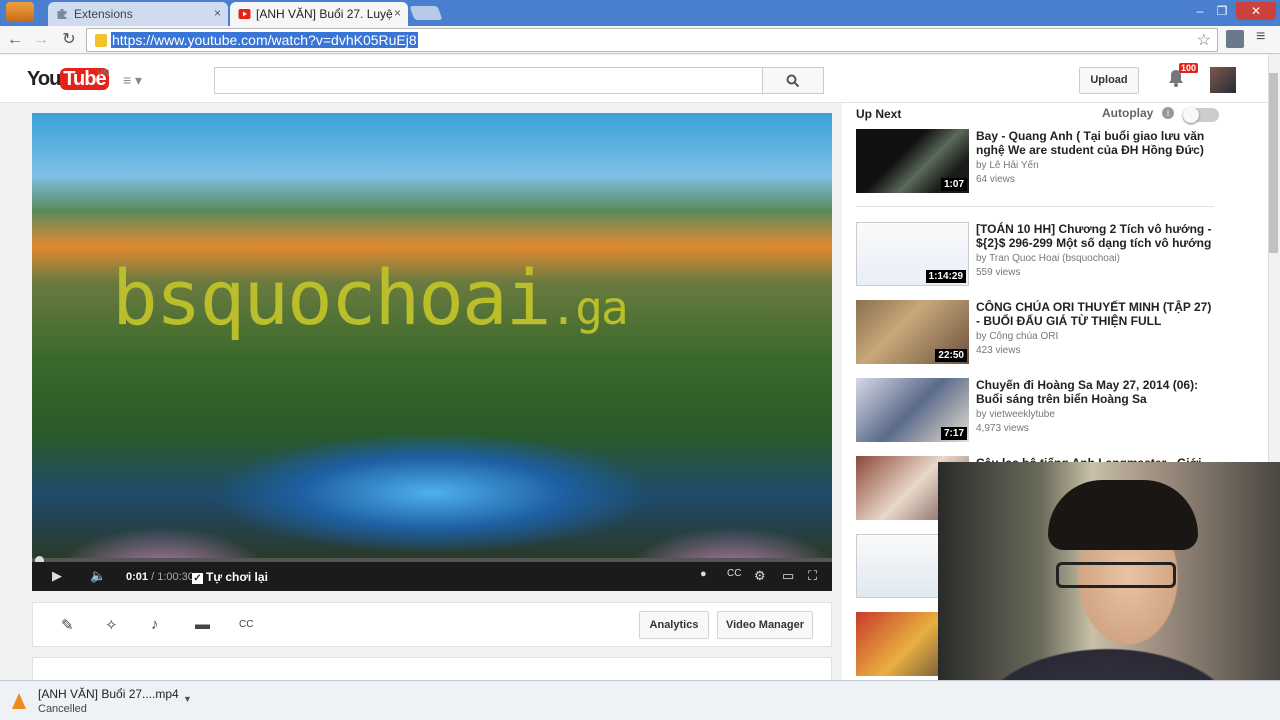 Image resolution: width=1280 pixels, height=720 pixels. What do you see at coordinates (19, 701) in the screenshot?
I see `vlc-cone-icon` at bounding box center [19, 701].